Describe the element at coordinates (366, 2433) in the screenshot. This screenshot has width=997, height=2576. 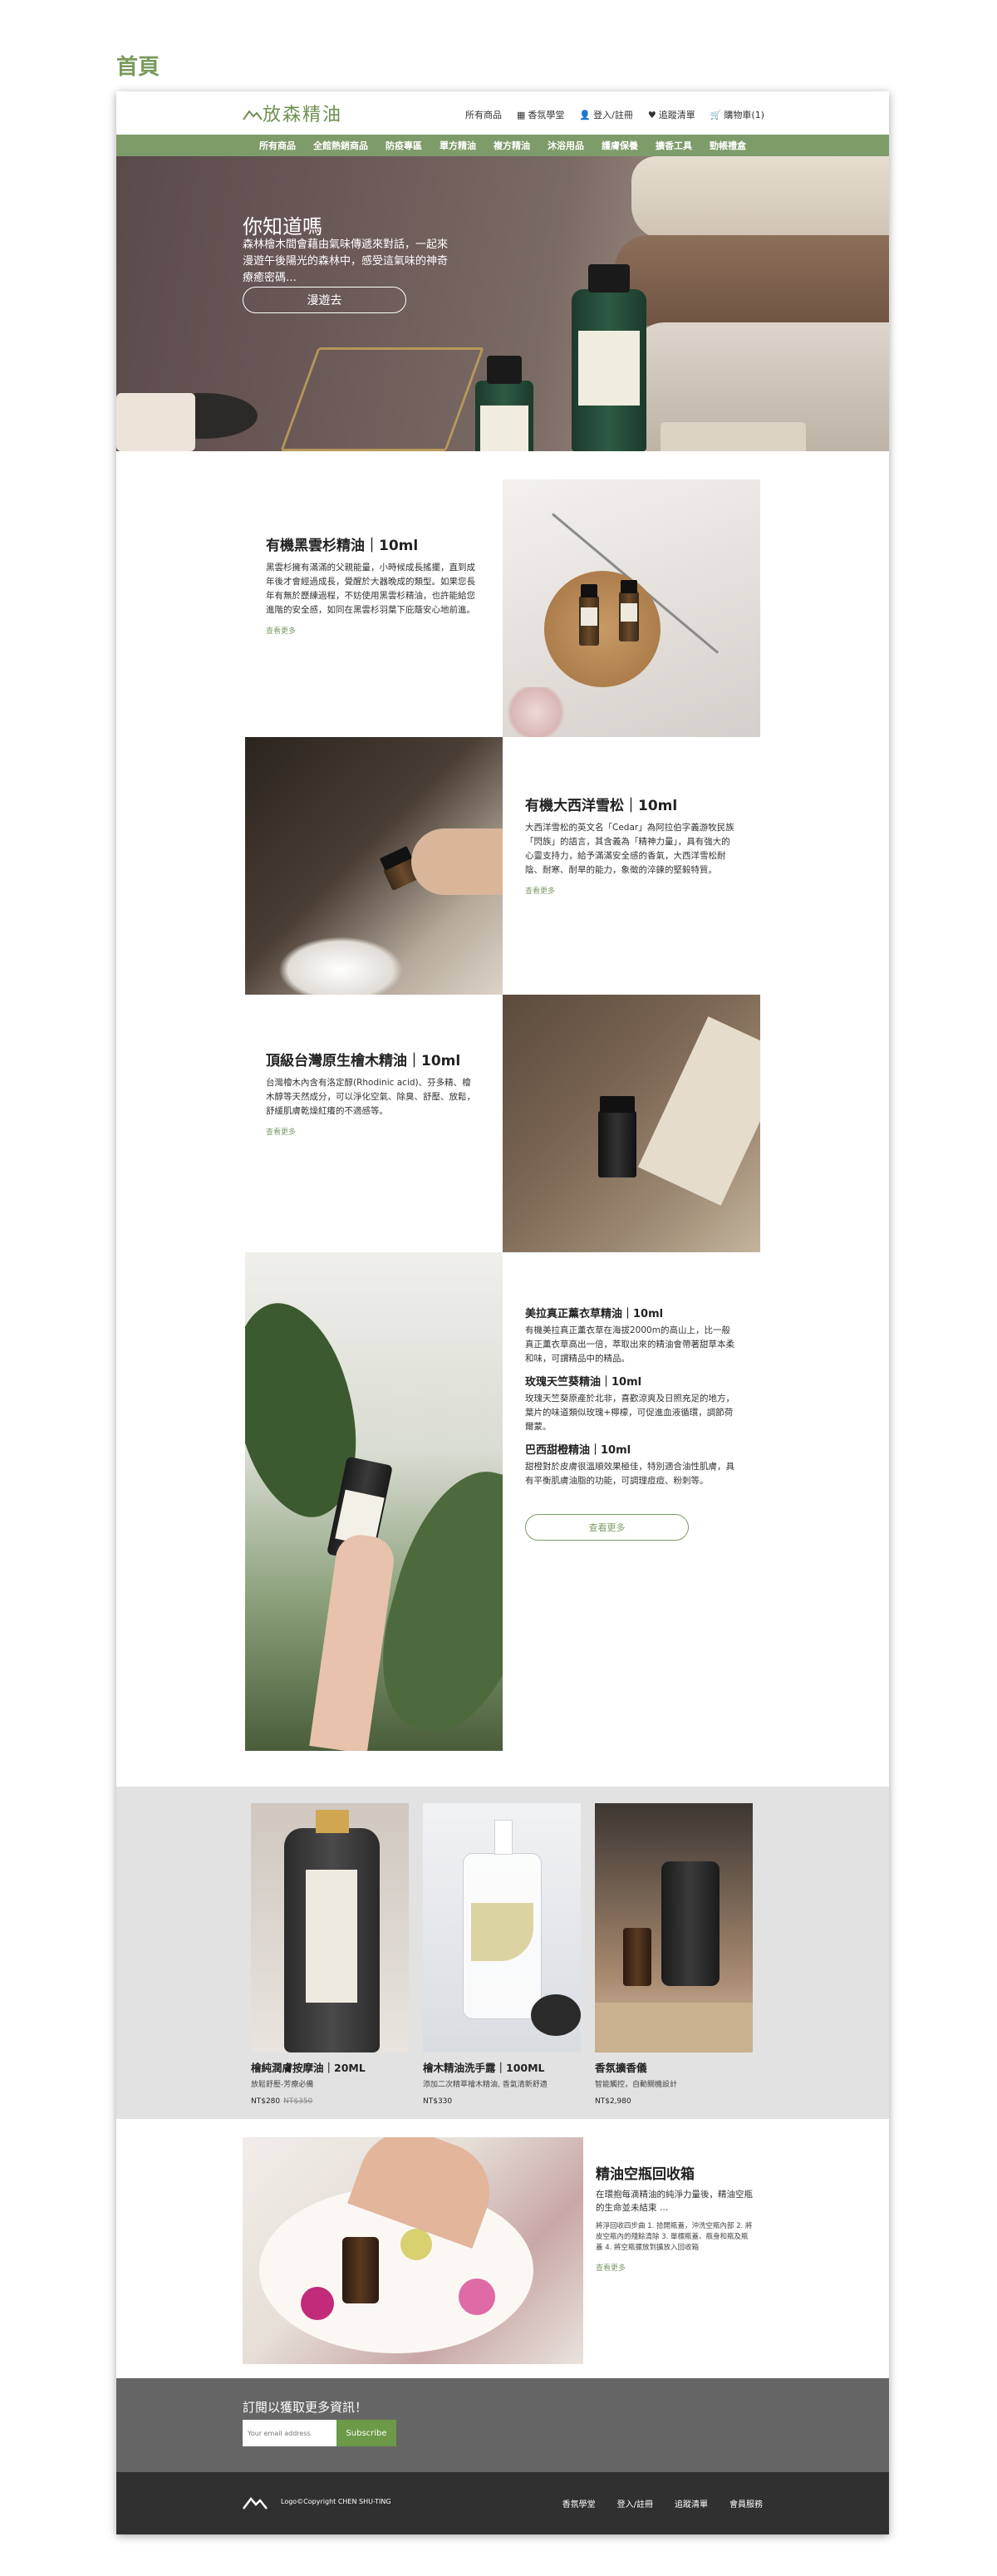
I see `subscribe-button: Subscribe` at that location.